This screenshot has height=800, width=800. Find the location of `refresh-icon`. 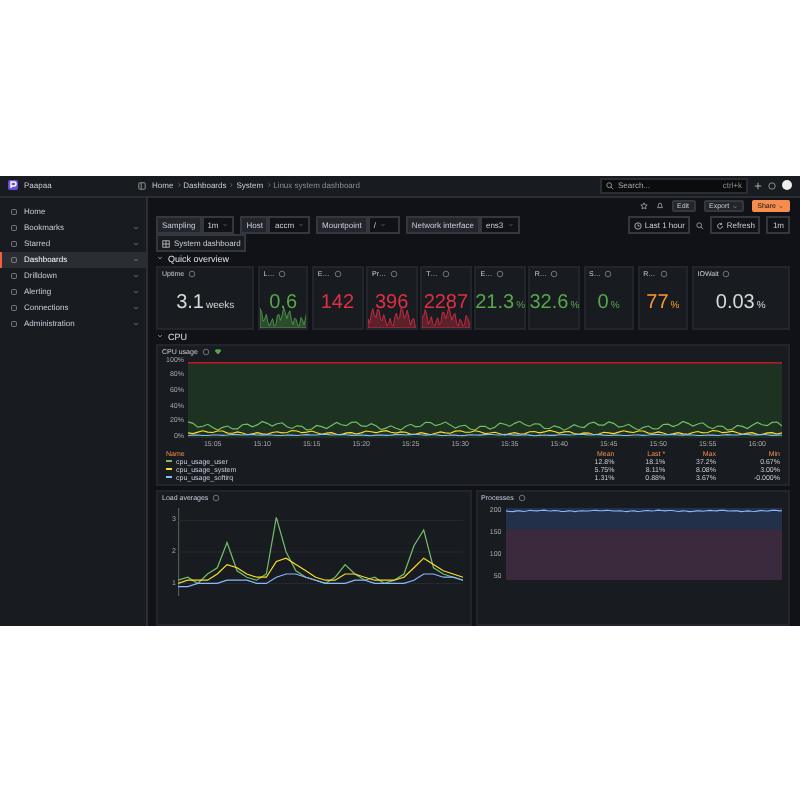

refresh-icon is located at coordinates (720, 225).